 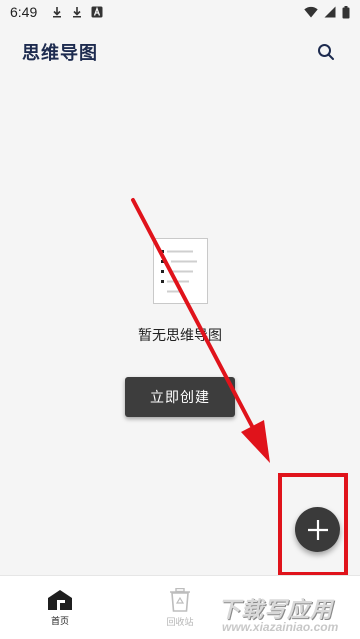 I want to click on notification-a-icon, so click(x=97, y=12).